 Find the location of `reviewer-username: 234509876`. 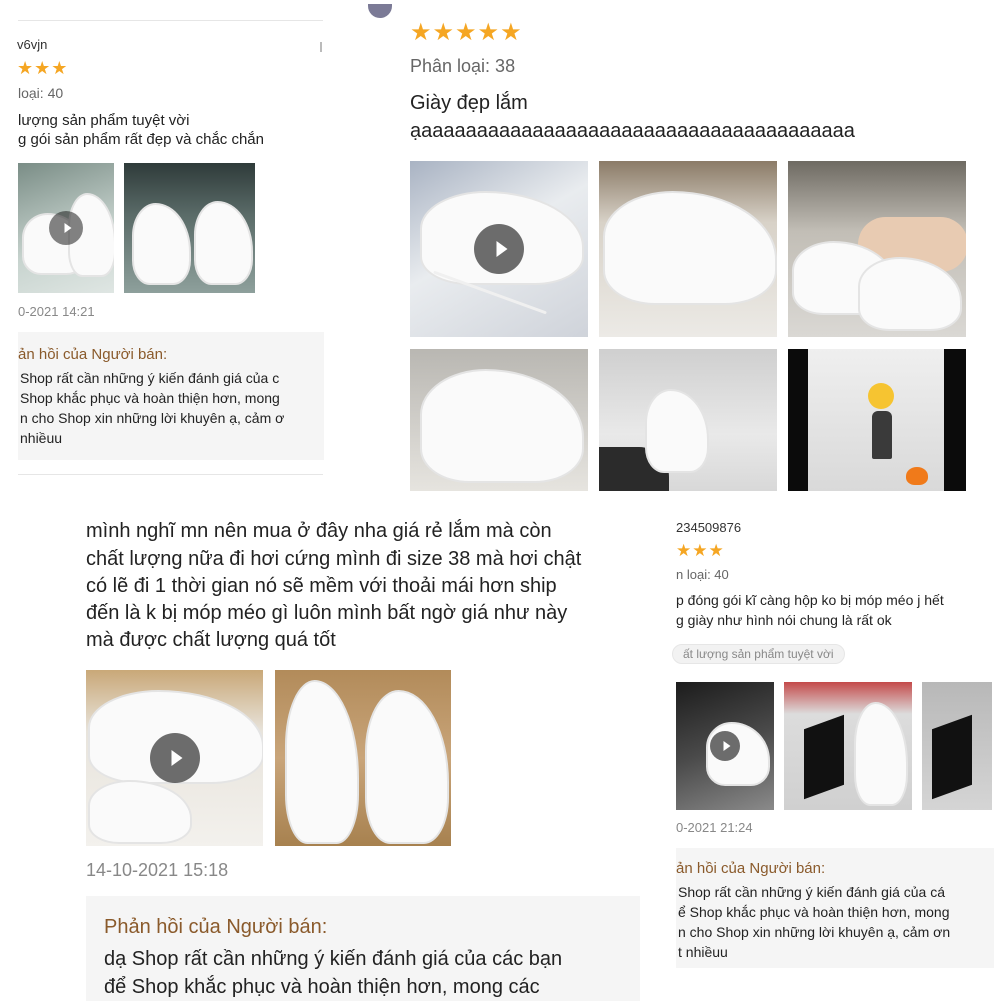

reviewer-username: 234509876 is located at coordinates (708, 527).